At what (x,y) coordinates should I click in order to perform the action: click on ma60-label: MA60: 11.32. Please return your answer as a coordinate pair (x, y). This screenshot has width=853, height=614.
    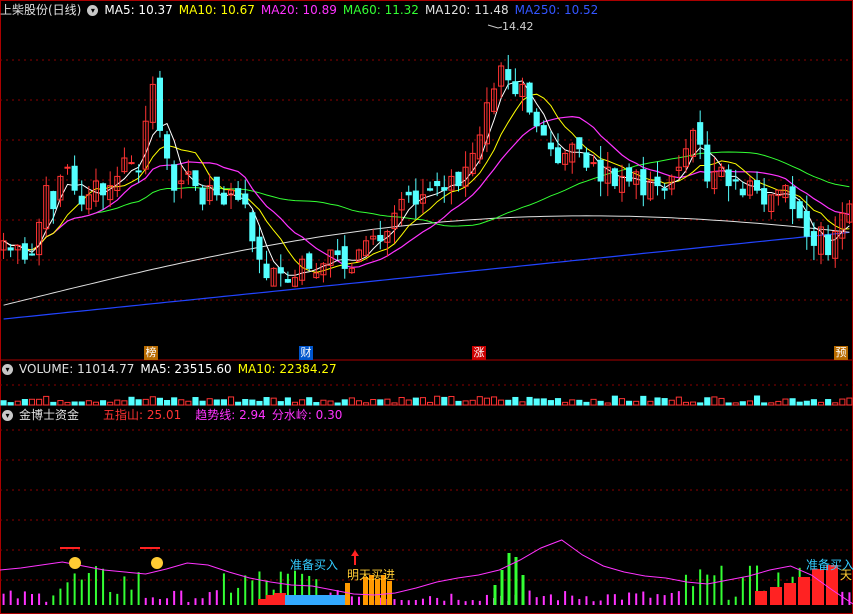
    Looking at the image, I should click on (380, 10).